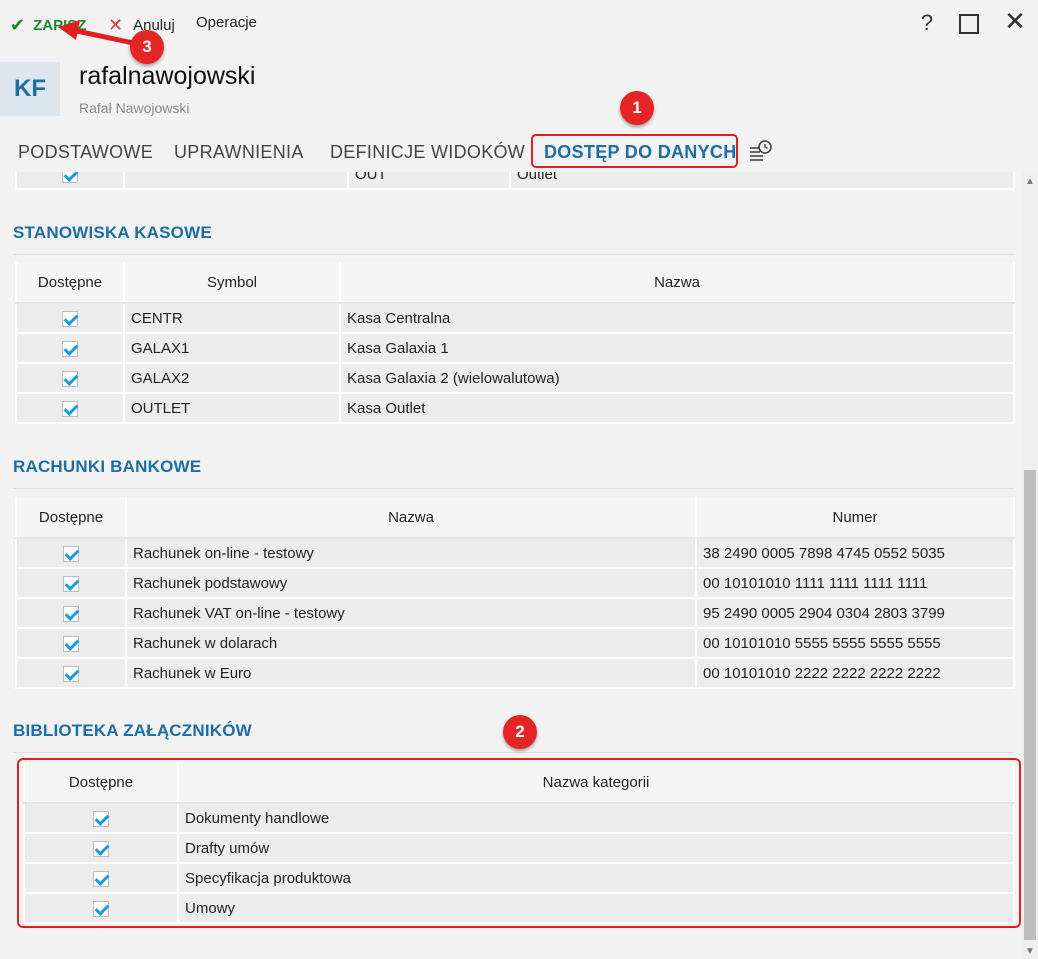 This screenshot has height=959, width=1038. What do you see at coordinates (761, 151) in the screenshot?
I see `history-icon` at bounding box center [761, 151].